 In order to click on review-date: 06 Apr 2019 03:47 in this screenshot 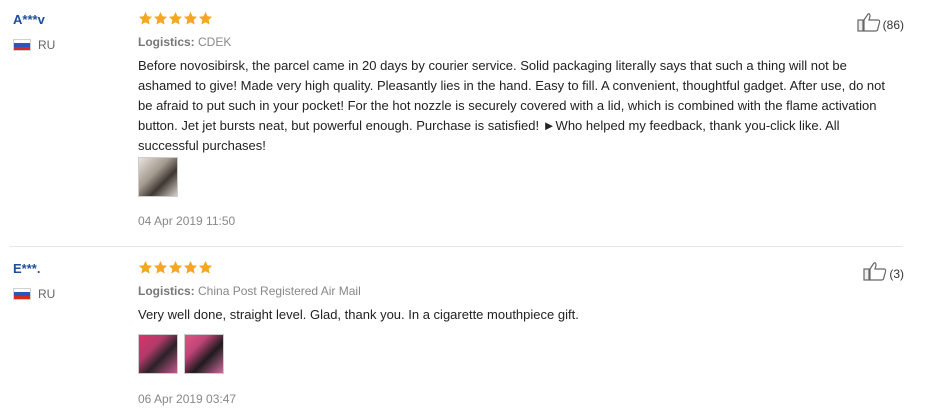, I will do `click(187, 399)`.